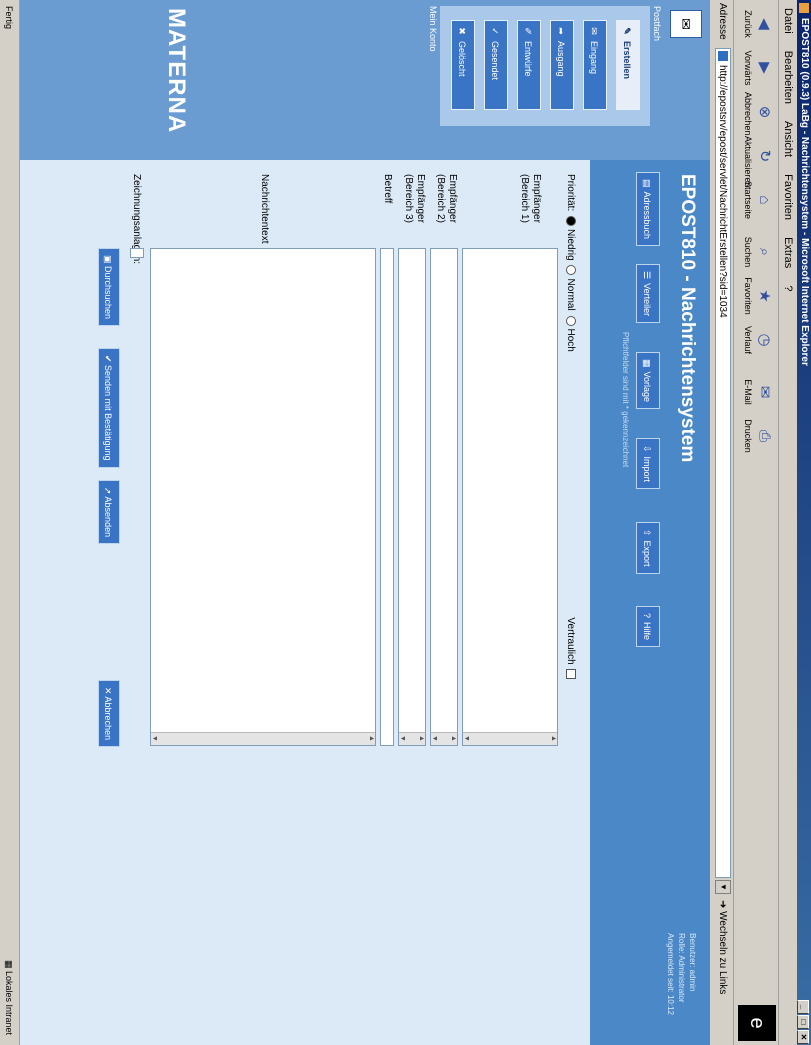 The height and width of the screenshot is (1045, 811). What do you see at coordinates (109, 714) in the screenshot?
I see `cancel-button: ✕ Abbrechen` at bounding box center [109, 714].